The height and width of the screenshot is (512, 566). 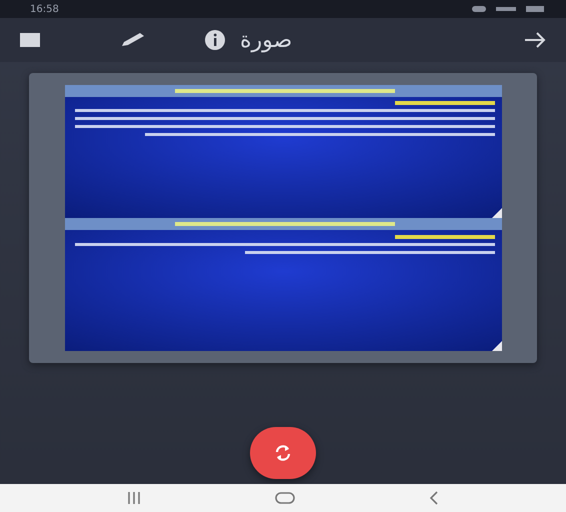 What do you see at coordinates (266, 40) in the screenshot?
I see `screen-title: صورة` at bounding box center [266, 40].